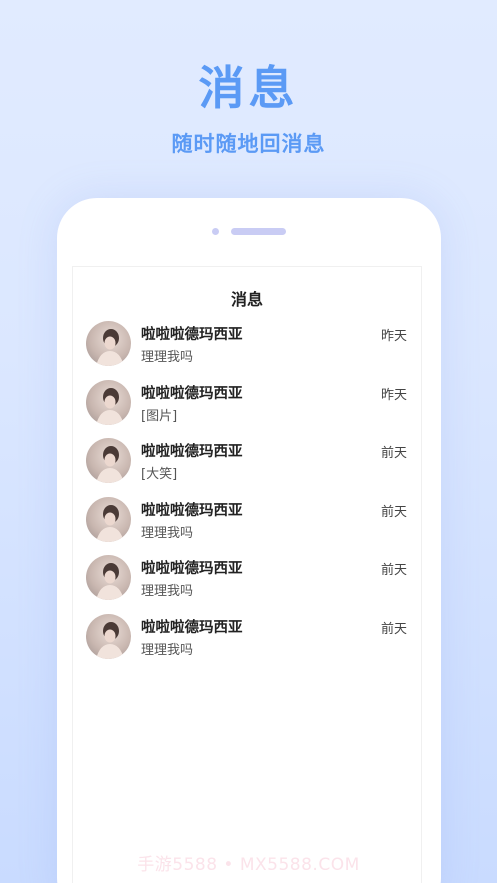 Image resolution: width=497 pixels, height=883 pixels. I want to click on message-item: 啦啦啦德玛西亚 [图片] 昨天, so click(247, 407).